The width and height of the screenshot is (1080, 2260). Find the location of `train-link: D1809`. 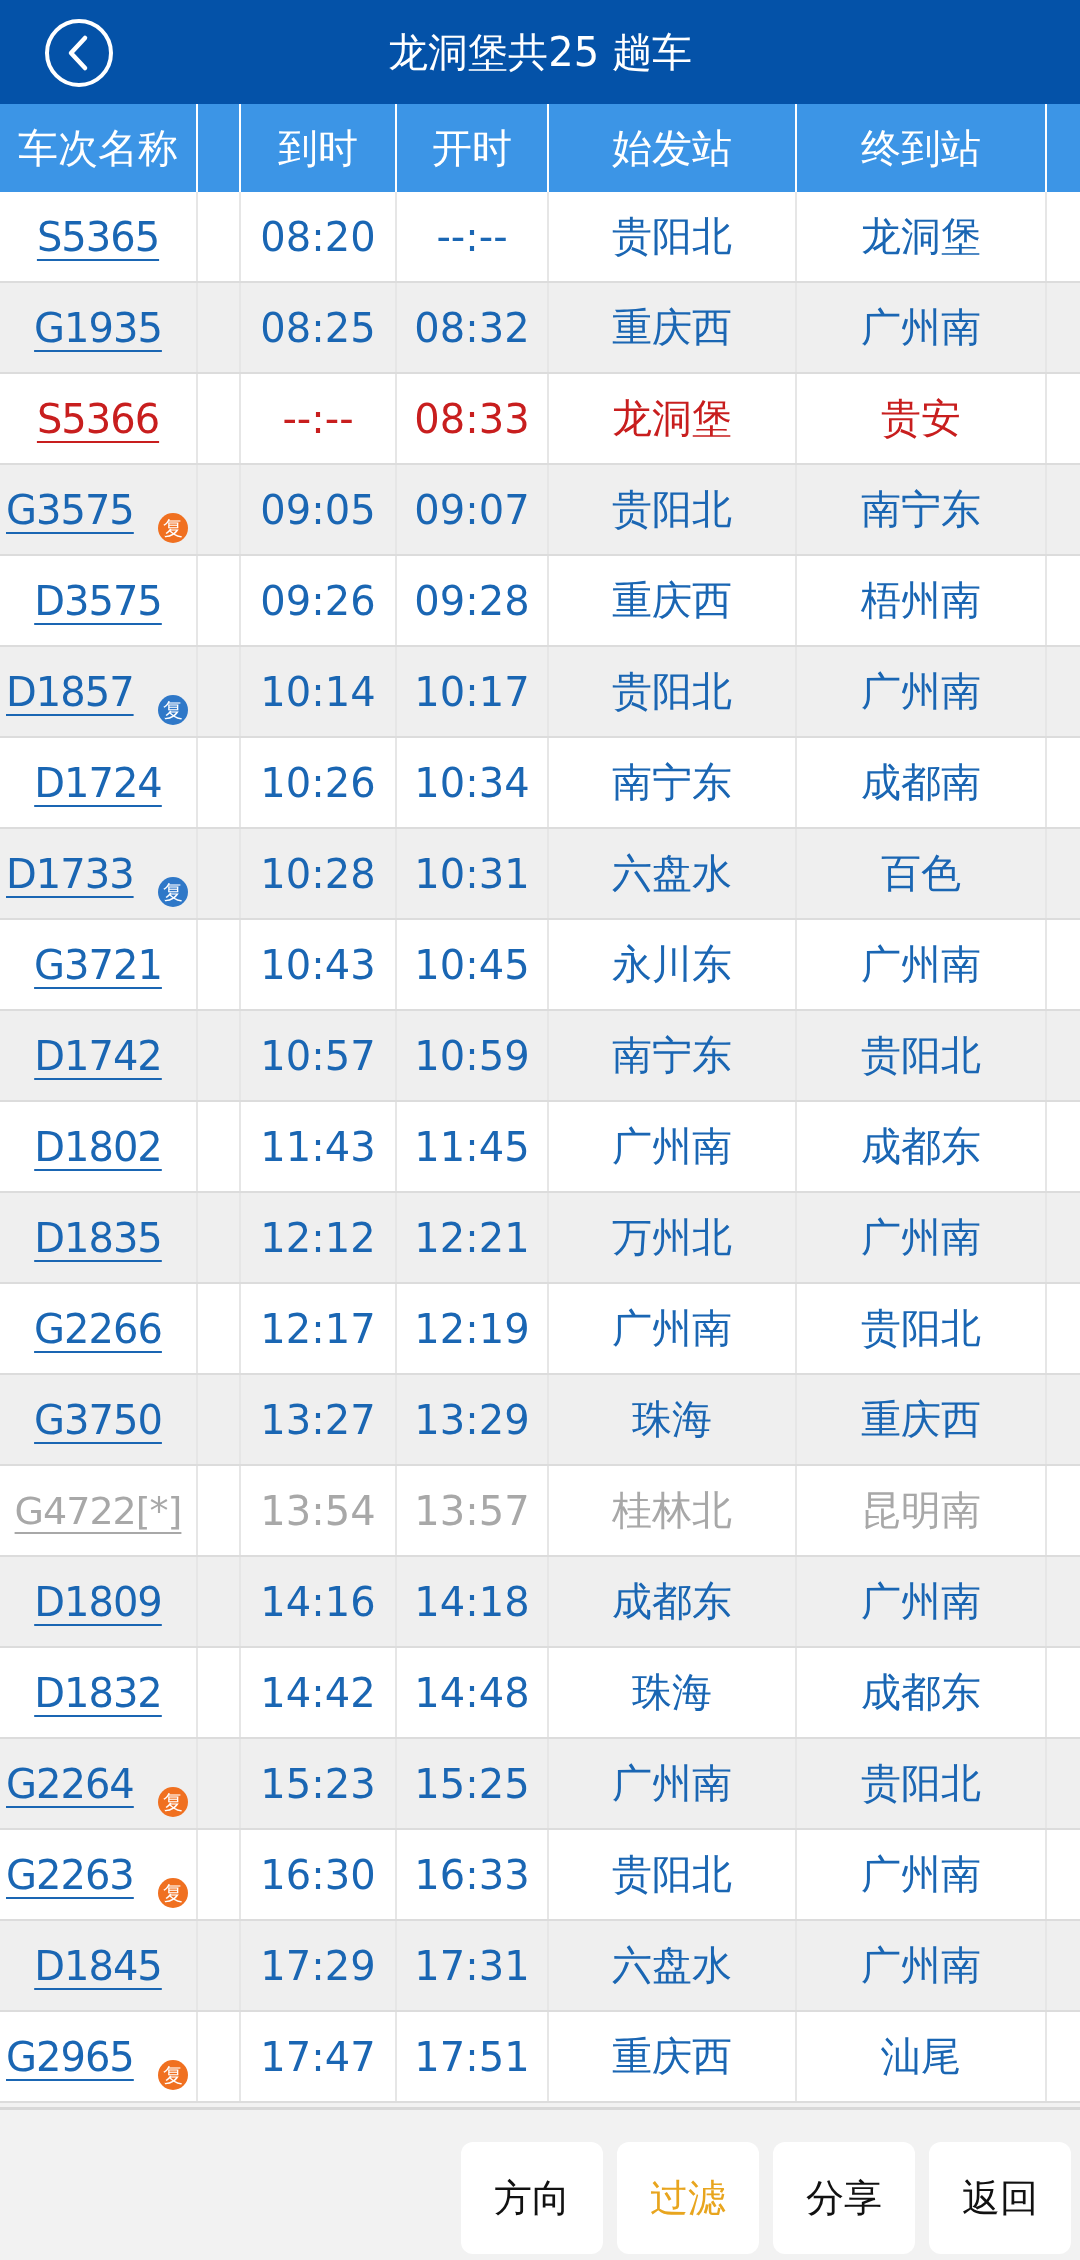

train-link: D1809 is located at coordinates (98, 1601).